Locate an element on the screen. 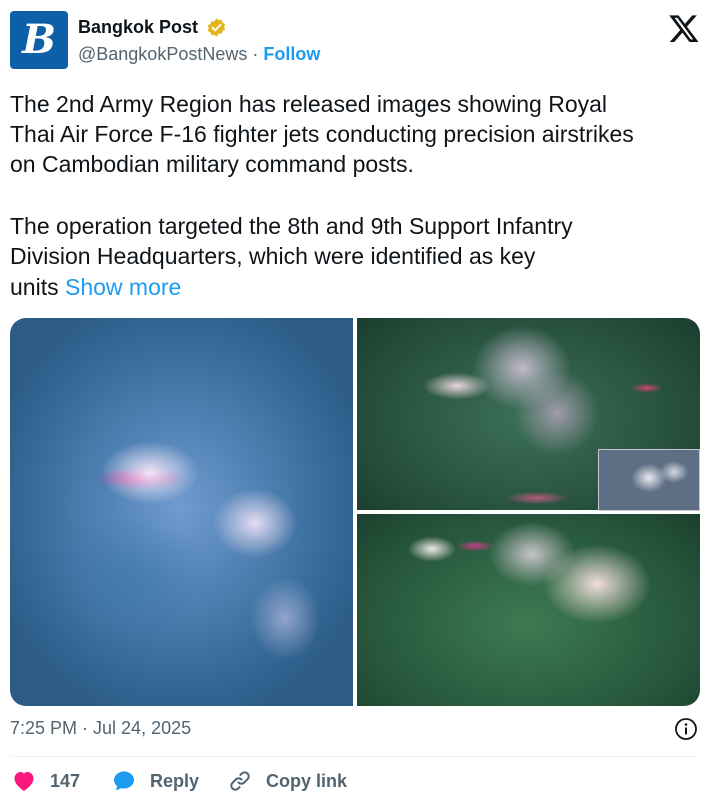 This screenshot has width=712, height=794. tweet-timestamp: 7:25 PM · Jul 24, 2025 is located at coordinates (100, 728).